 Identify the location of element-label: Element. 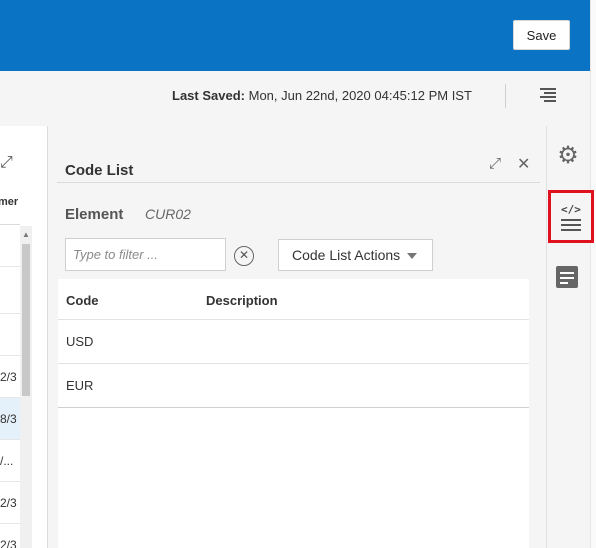
(94, 214).